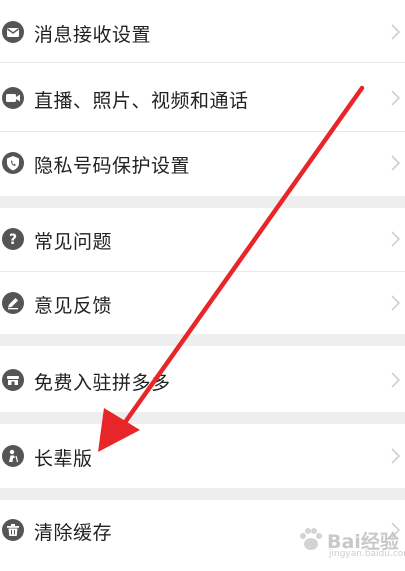  I want to click on elder-icon, so click(13, 456).